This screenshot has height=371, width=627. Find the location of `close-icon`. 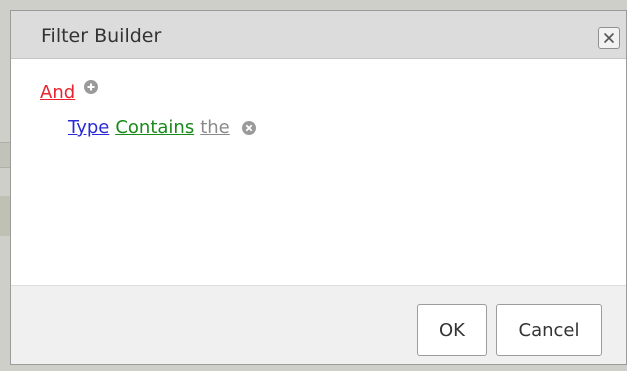

close-icon is located at coordinates (609, 38).